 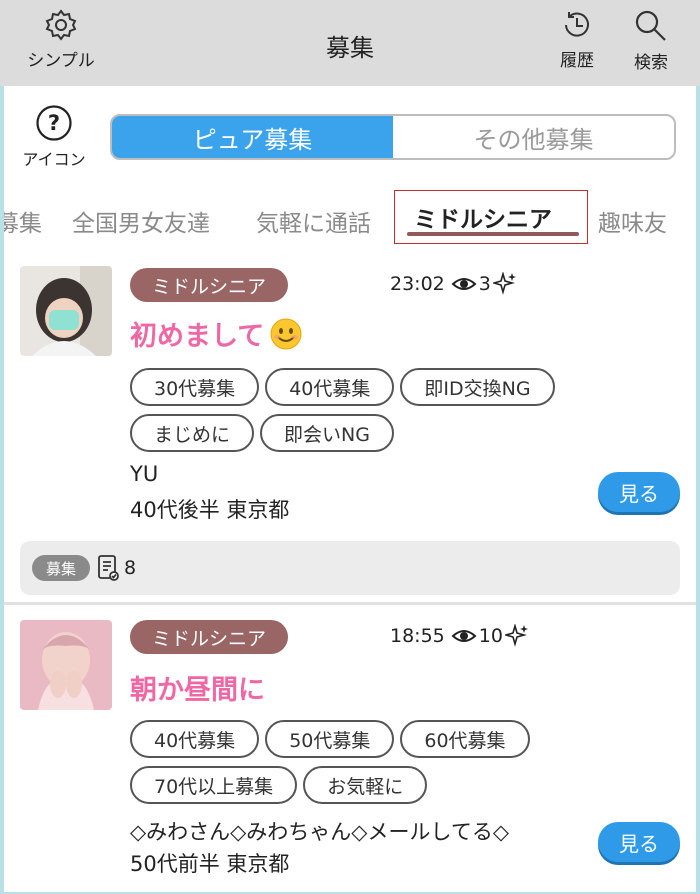 I want to click on tag: 50代募集, so click(x=330, y=739).